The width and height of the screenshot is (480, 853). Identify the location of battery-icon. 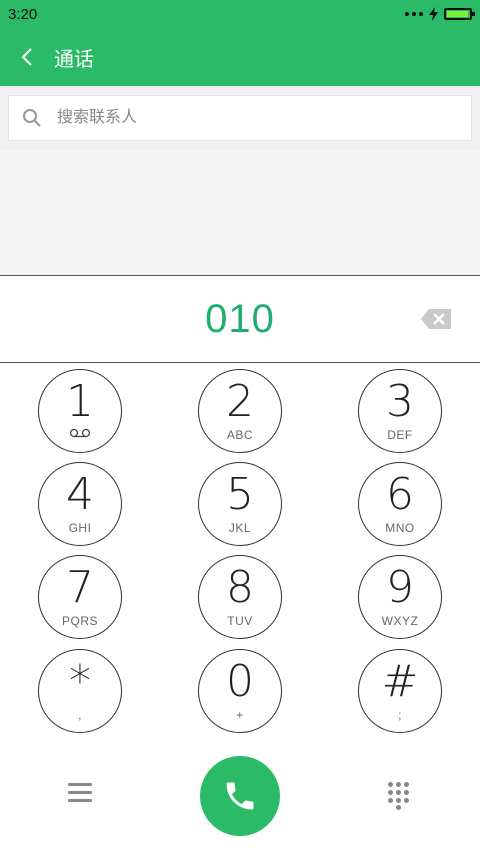
(459, 14).